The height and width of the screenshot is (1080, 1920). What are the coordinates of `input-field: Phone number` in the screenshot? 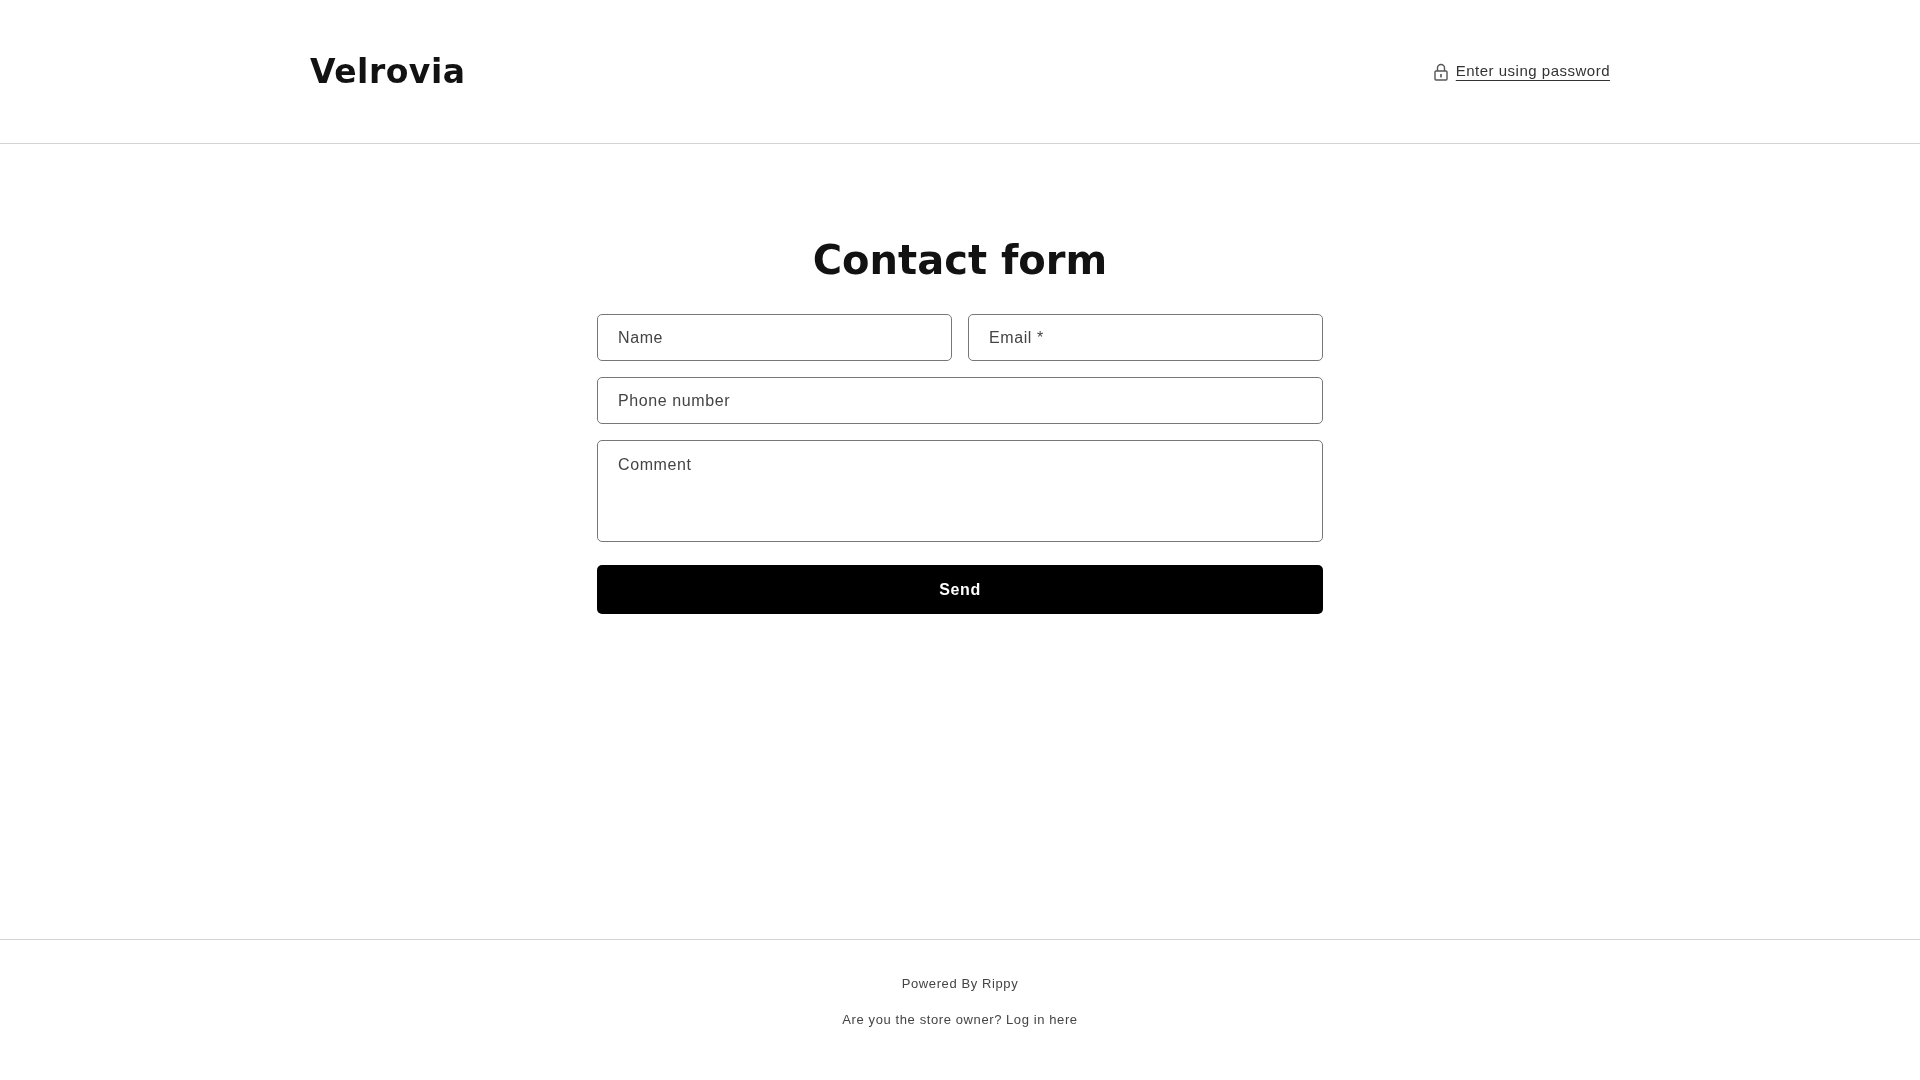 It's located at (960, 400).